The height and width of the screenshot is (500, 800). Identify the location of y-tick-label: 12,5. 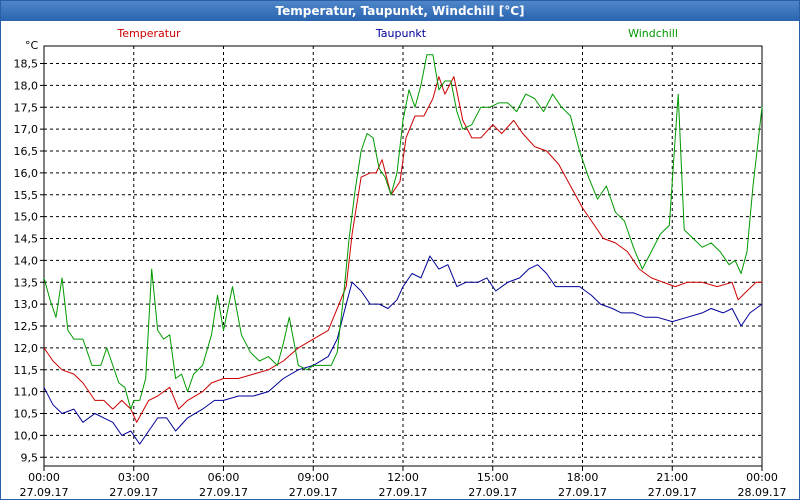
(26, 326).